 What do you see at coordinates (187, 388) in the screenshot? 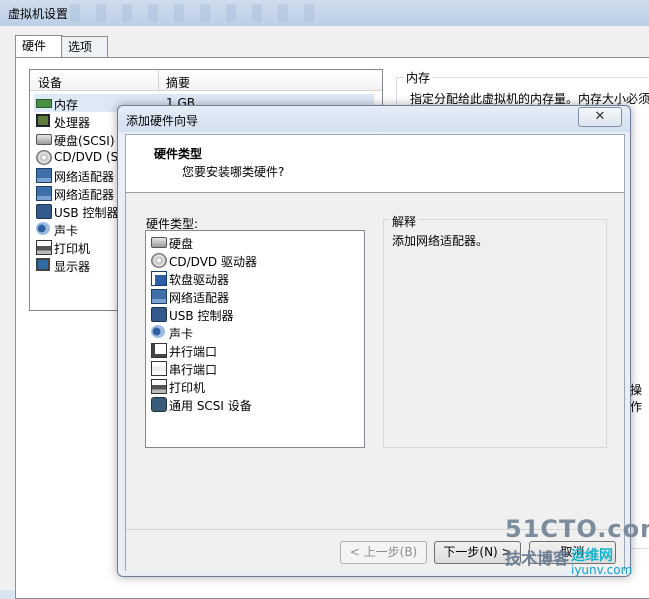
I see `hw-item-label: 打印机` at bounding box center [187, 388].